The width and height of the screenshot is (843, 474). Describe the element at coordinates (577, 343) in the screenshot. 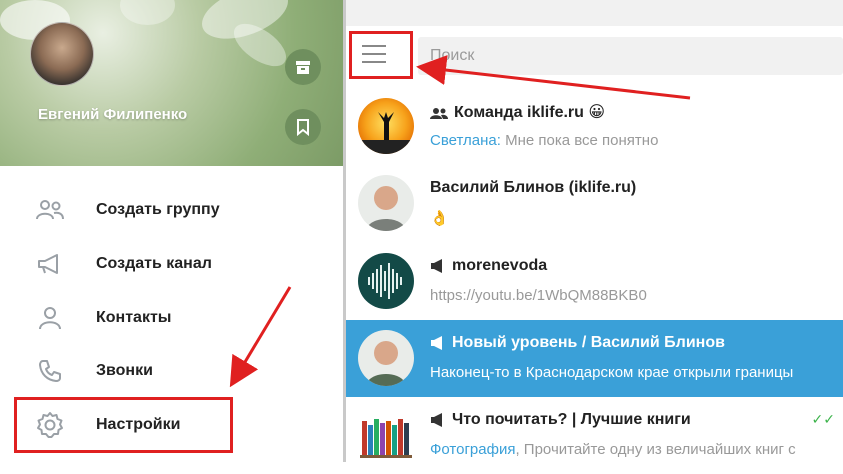

I see `chat-title: Новый уровень / Василий Блинов` at that location.